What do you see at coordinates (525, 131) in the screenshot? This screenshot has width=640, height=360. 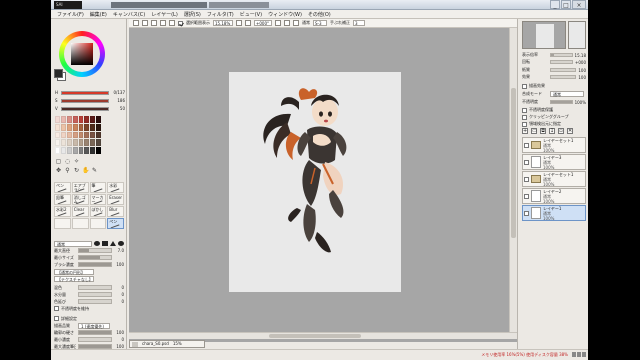 I see `new-layer-icon: +` at bounding box center [525, 131].